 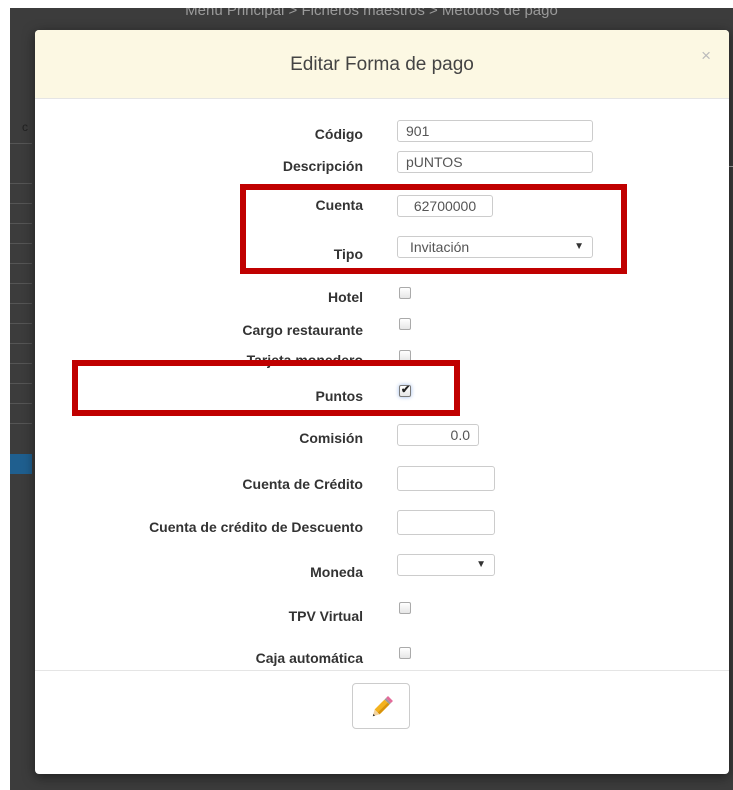 I want to click on descripcion-label: Descripción, so click(x=322, y=166).